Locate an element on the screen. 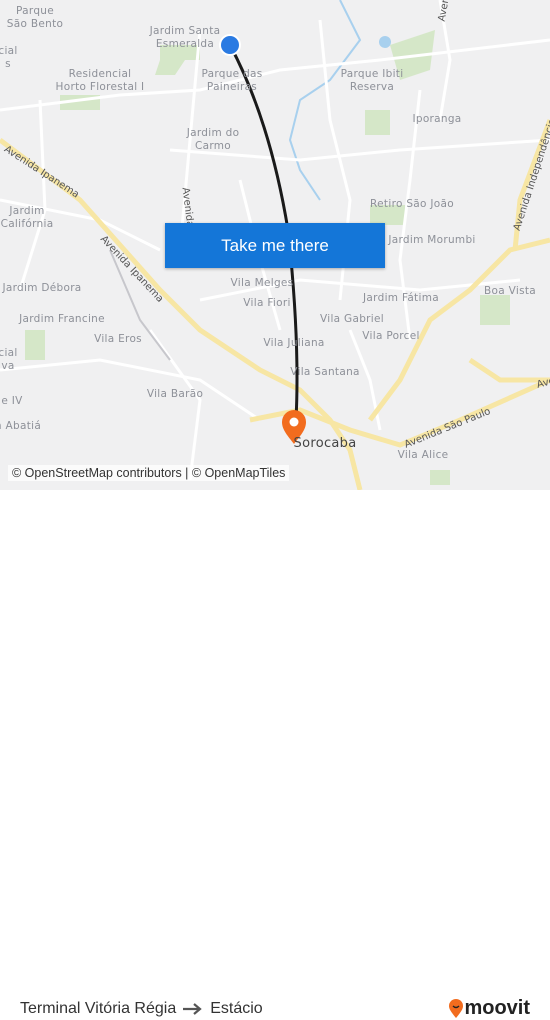 This screenshot has width=550, height=1020. place-label: Vila Barão is located at coordinates (175, 394).